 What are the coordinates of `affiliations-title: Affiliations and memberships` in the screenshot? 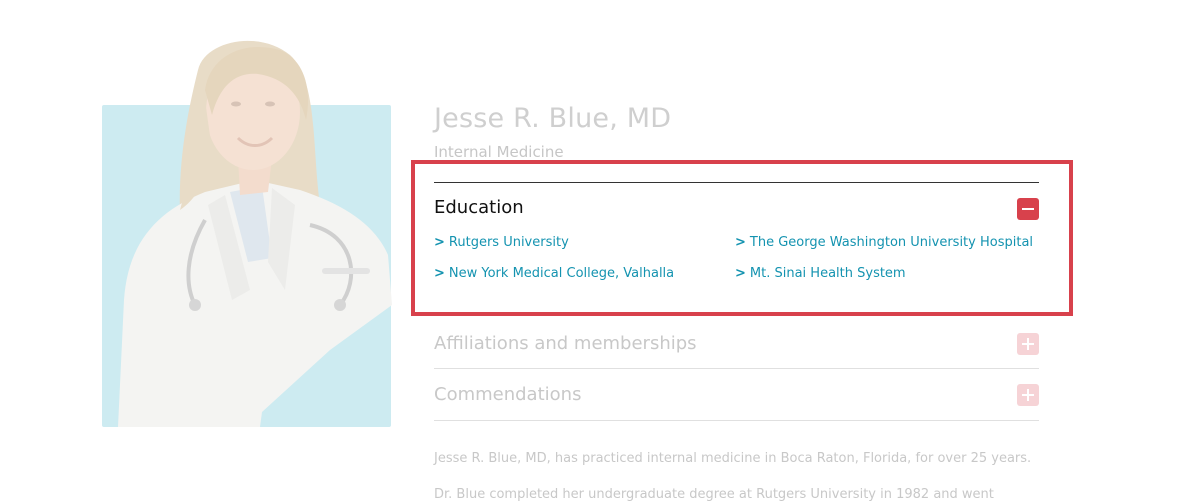 It's located at (565, 343).